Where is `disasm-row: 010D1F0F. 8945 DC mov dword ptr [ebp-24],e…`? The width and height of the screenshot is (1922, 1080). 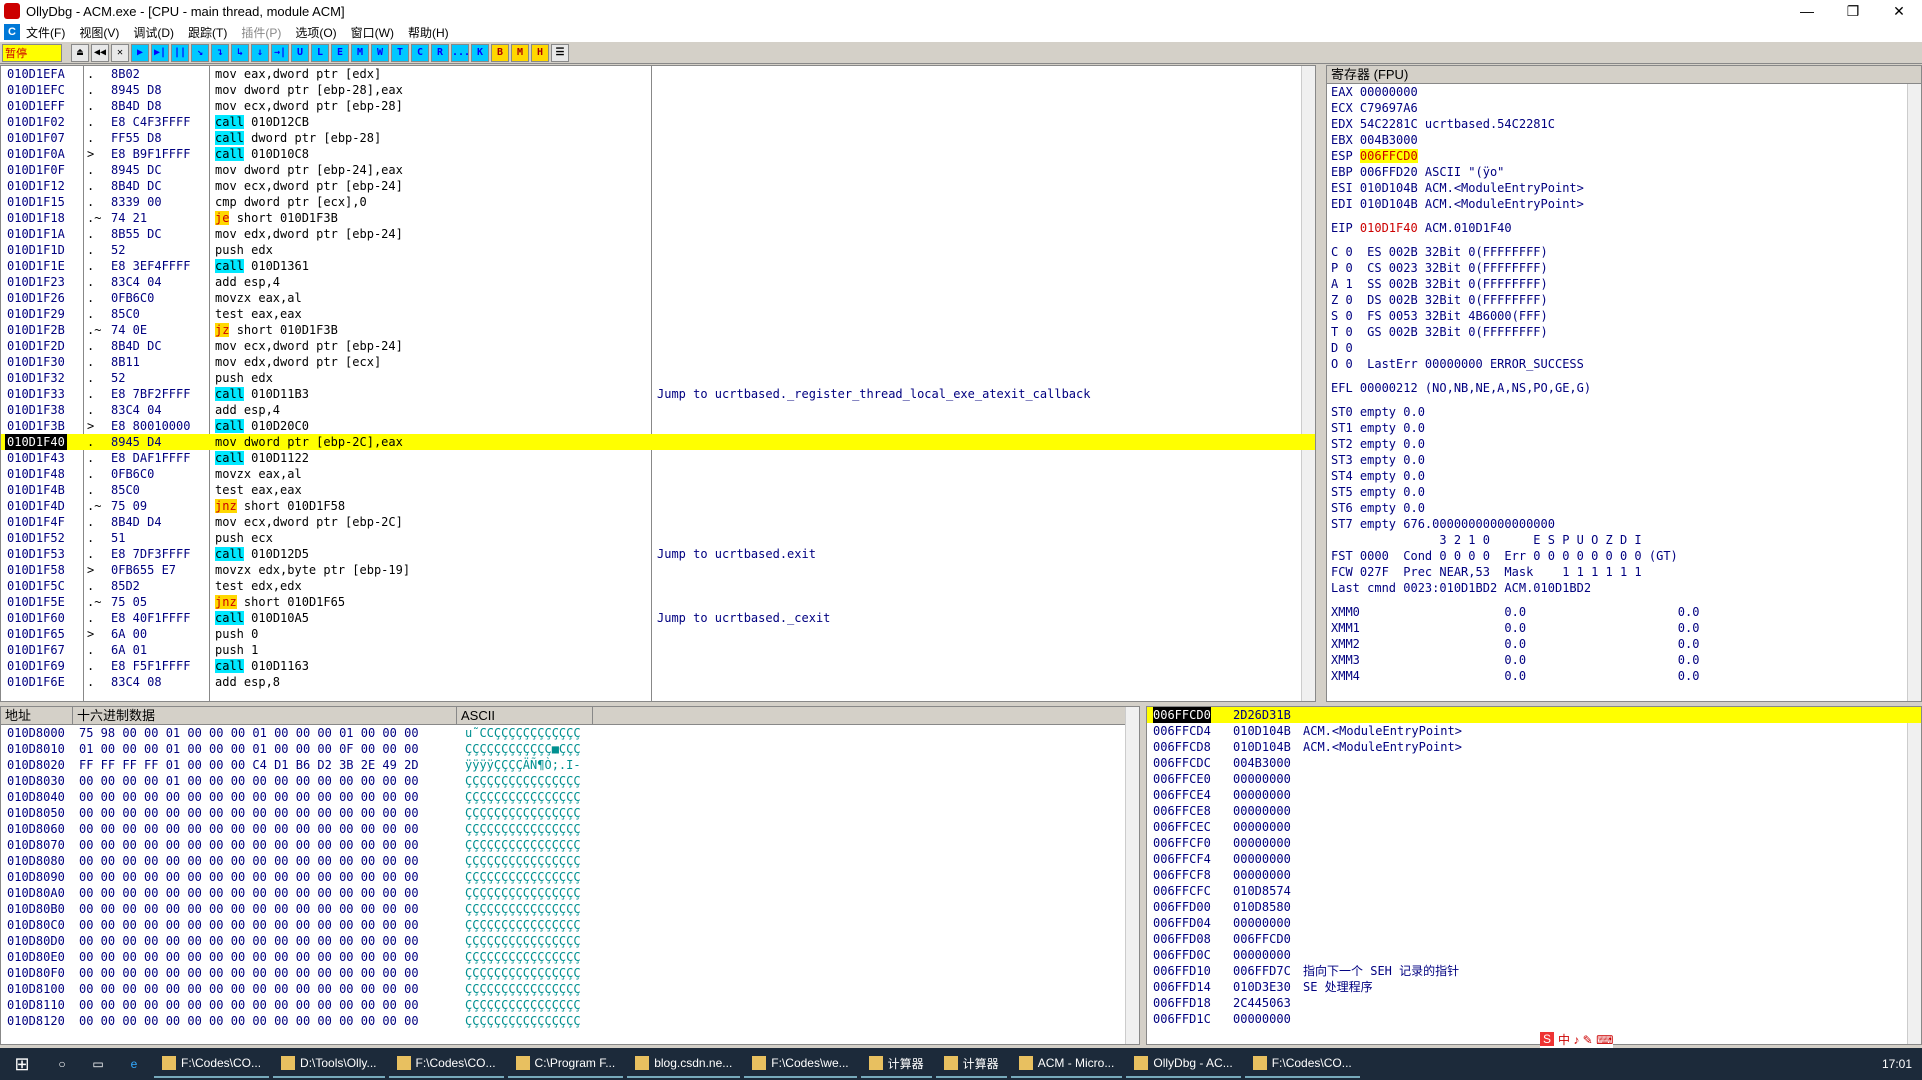 disasm-row: 010D1F0F. 8945 DC mov dword ptr [ebp-24],e… is located at coordinates (658, 170).